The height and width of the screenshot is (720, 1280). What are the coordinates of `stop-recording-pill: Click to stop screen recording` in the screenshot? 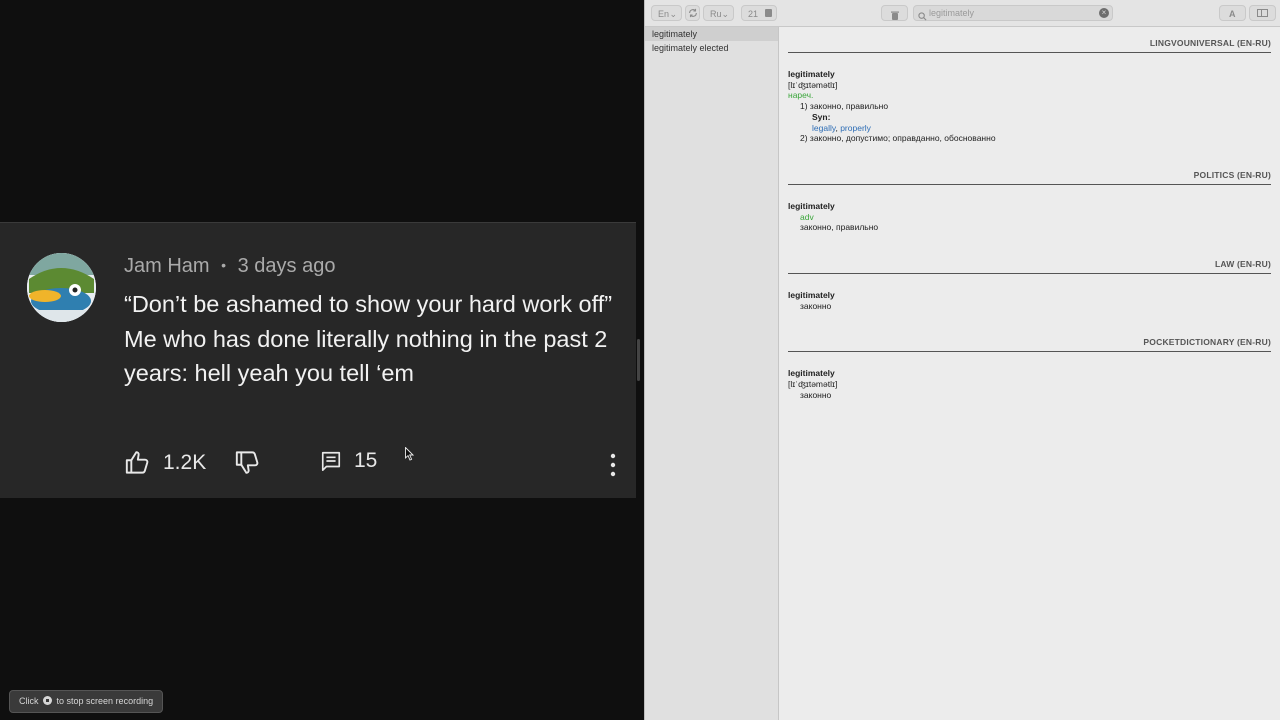 It's located at (86, 701).